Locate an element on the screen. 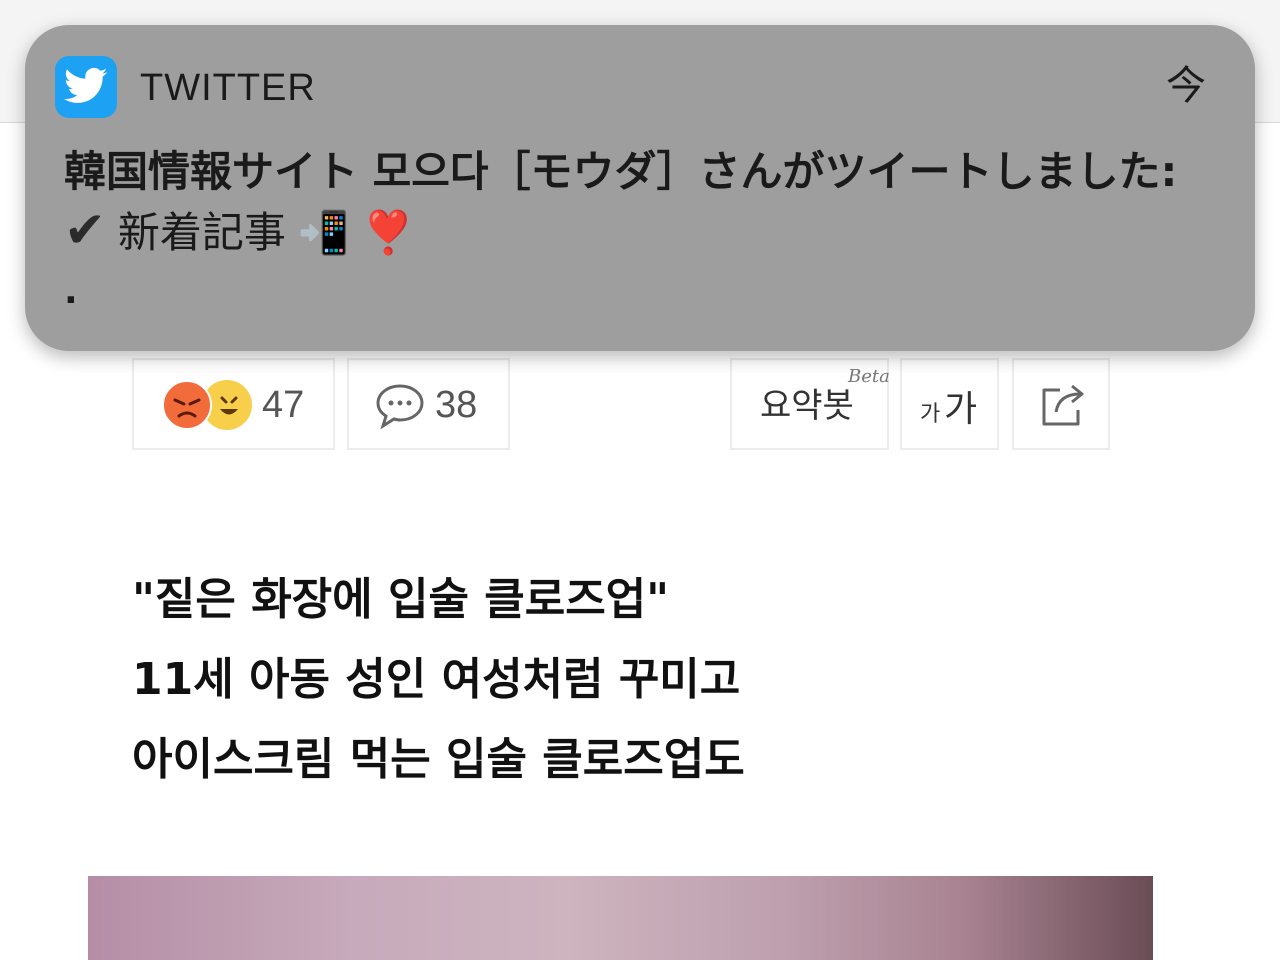  mobile-phone-arrow-icon: 📲 is located at coordinates (324, 232).